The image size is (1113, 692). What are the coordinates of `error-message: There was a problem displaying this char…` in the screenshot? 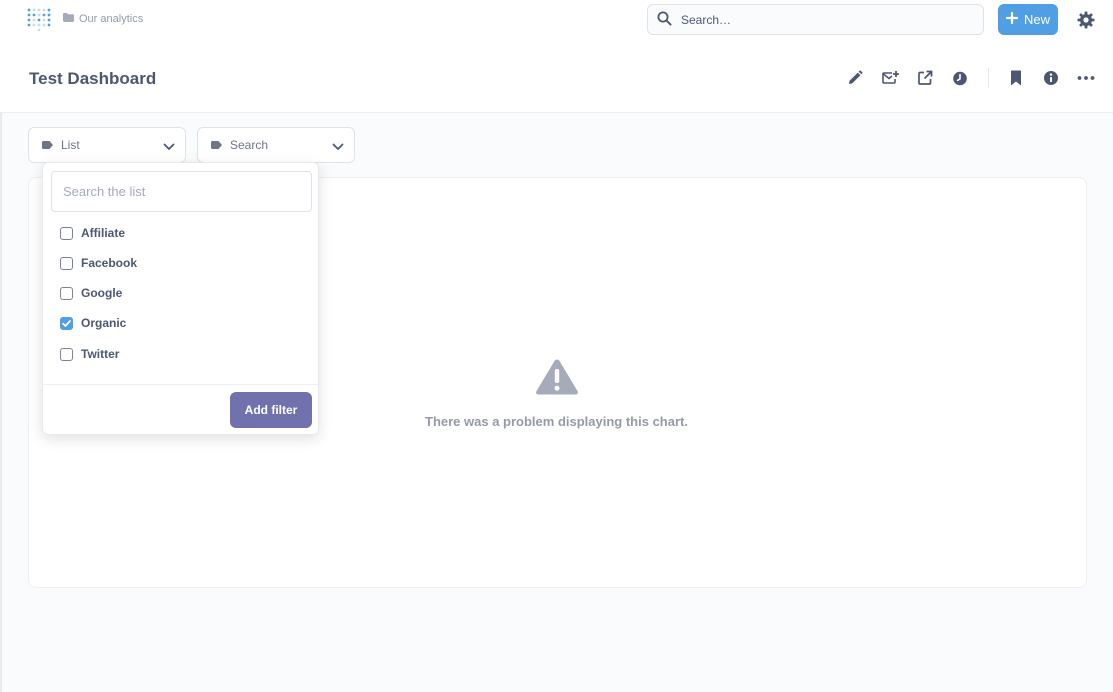 It's located at (556, 421).